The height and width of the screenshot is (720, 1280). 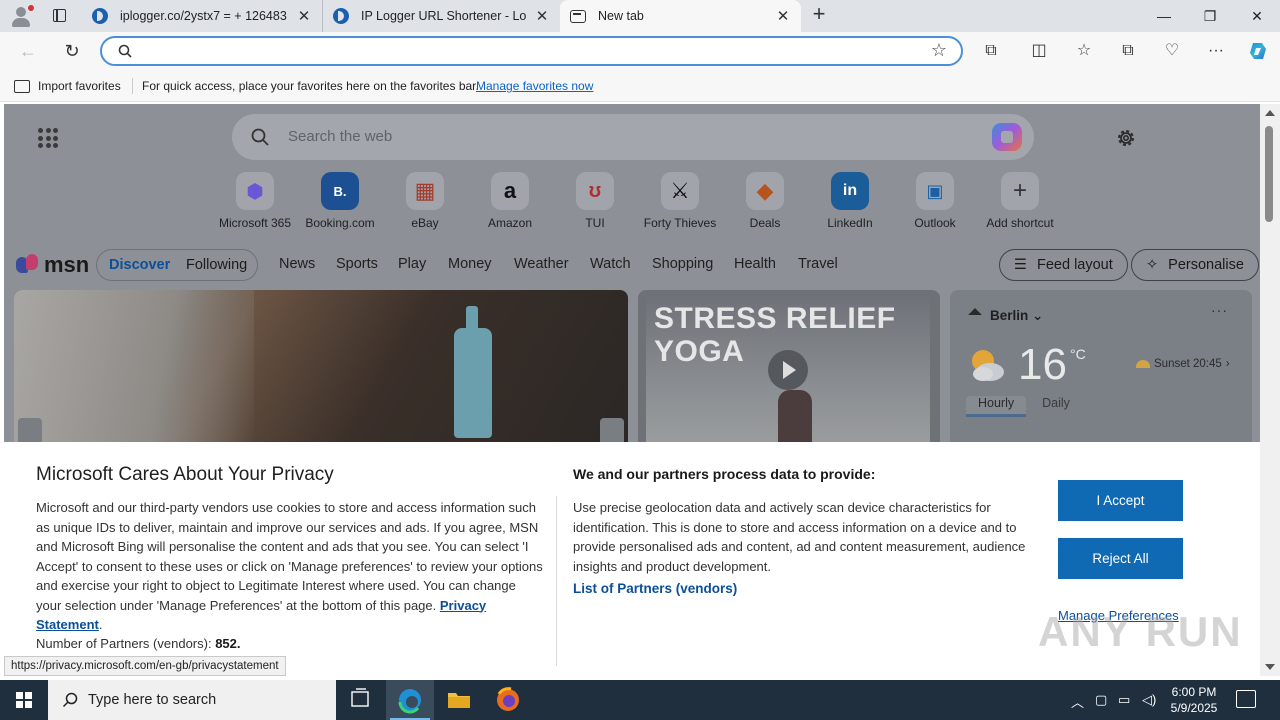 What do you see at coordinates (996, 406) in the screenshot?
I see `tab-hourly: Hourly` at bounding box center [996, 406].